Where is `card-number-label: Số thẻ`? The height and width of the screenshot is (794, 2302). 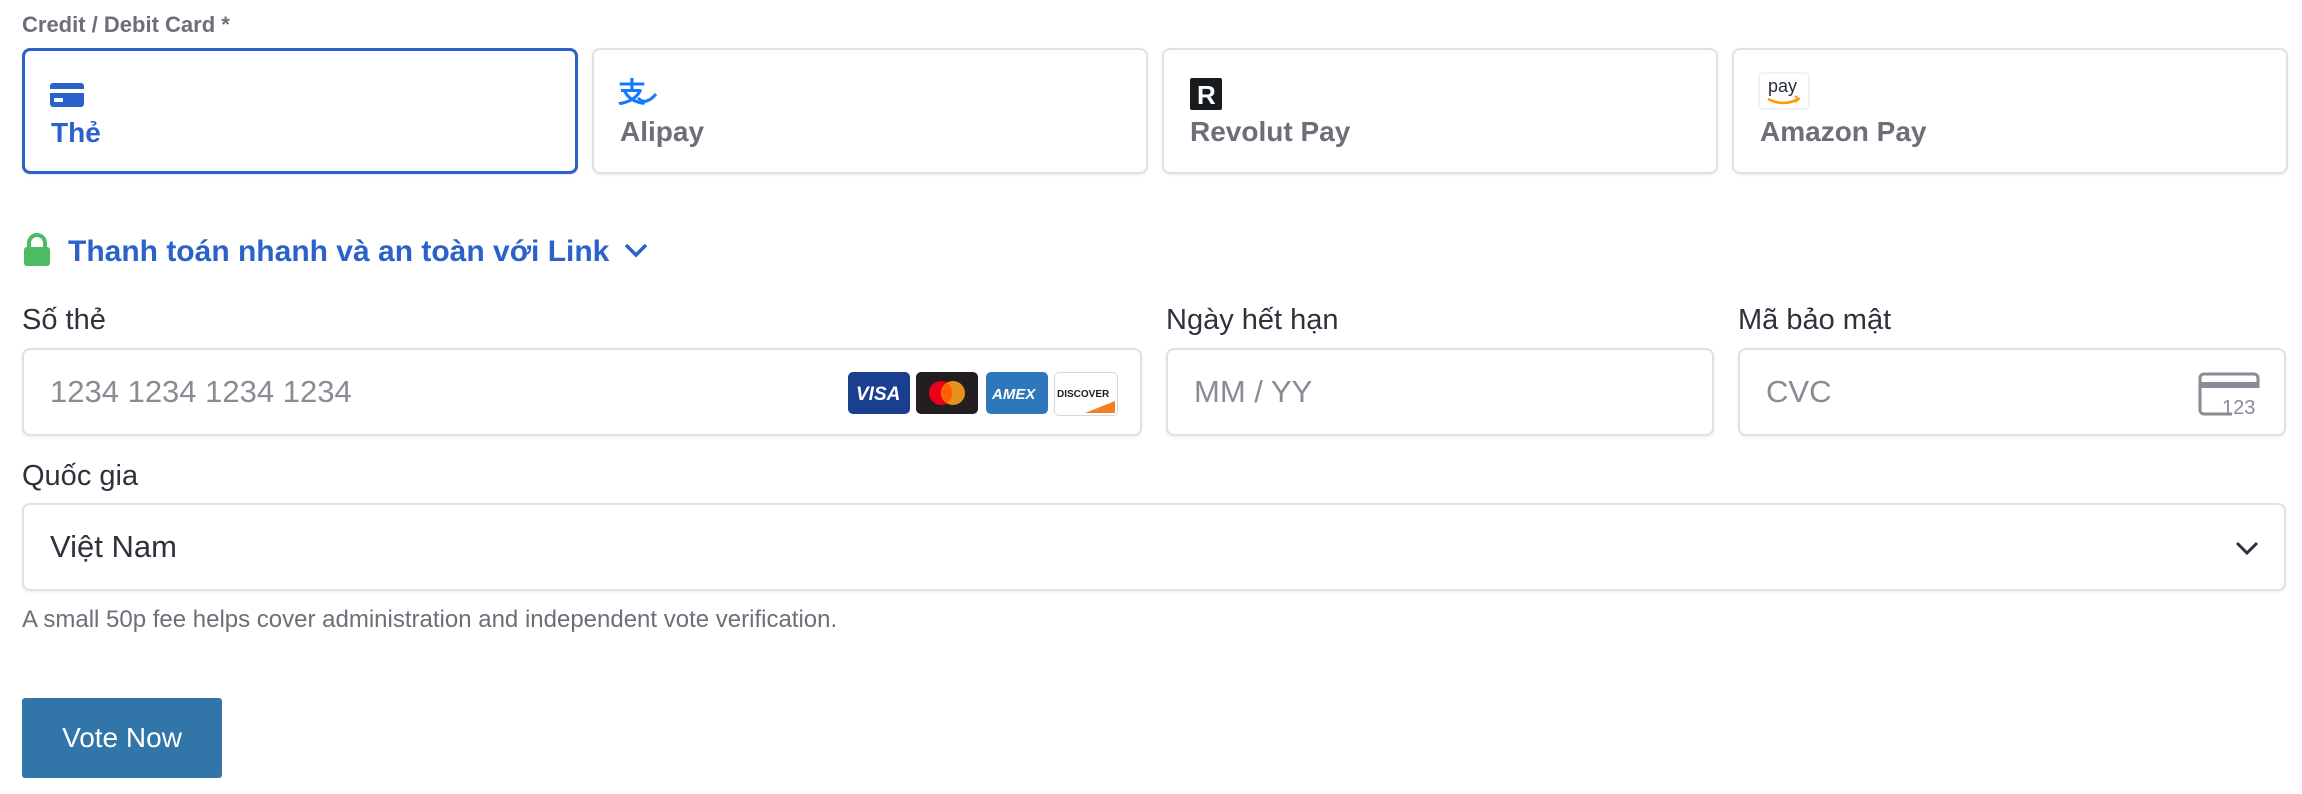 card-number-label: Số thẻ is located at coordinates (64, 320).